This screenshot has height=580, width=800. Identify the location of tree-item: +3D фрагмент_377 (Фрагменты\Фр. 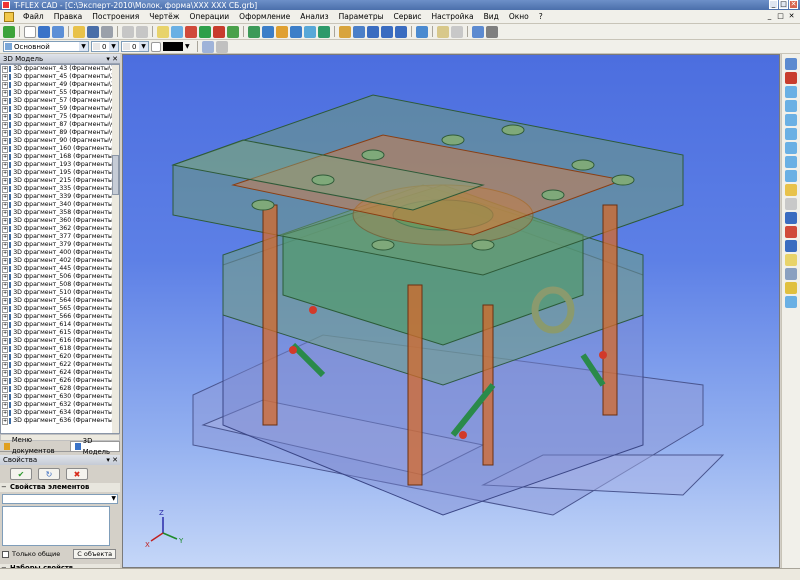
(60, 237).